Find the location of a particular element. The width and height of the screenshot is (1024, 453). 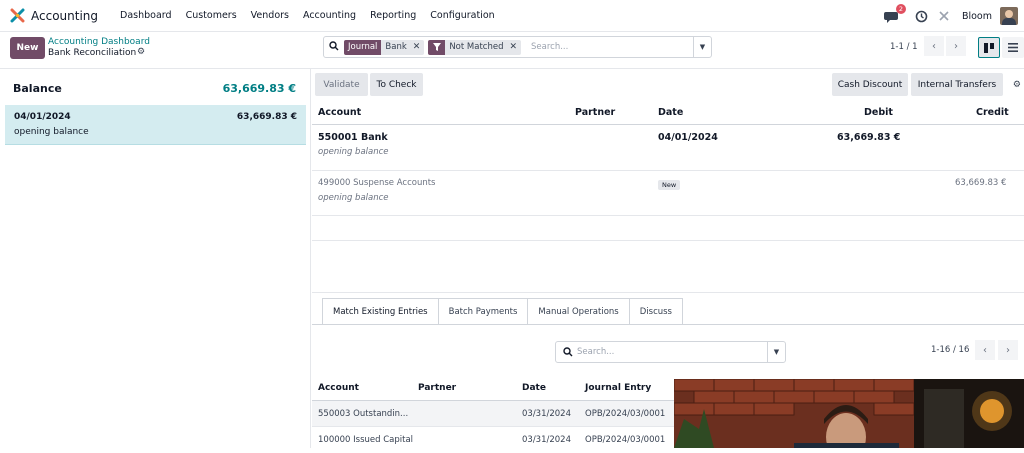

row-credit: 63,669.83 € is located at coordinates (981, 183).